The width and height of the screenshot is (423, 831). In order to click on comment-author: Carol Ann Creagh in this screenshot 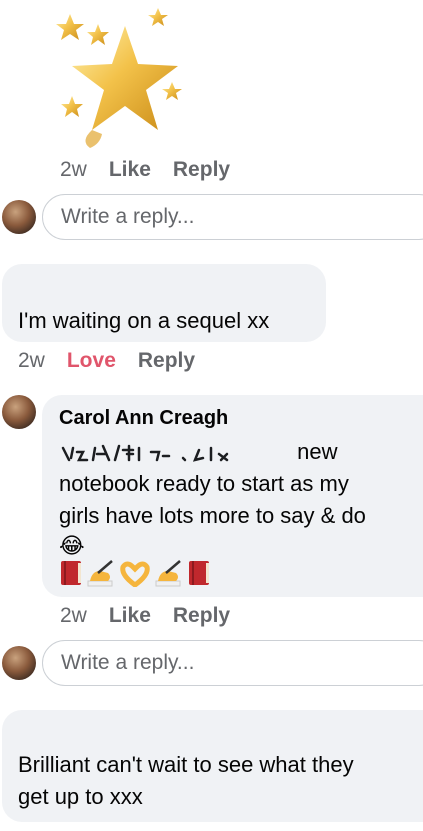, I will do `click(143, 418)`.